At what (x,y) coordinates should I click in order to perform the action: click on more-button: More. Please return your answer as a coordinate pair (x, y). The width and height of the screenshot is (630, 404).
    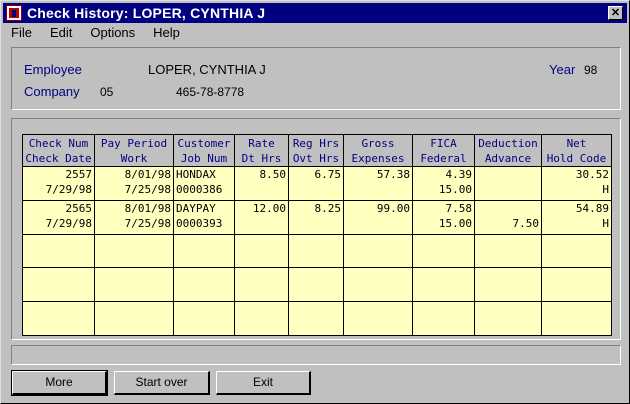
    Looking at the image, I should click on (59, 383).